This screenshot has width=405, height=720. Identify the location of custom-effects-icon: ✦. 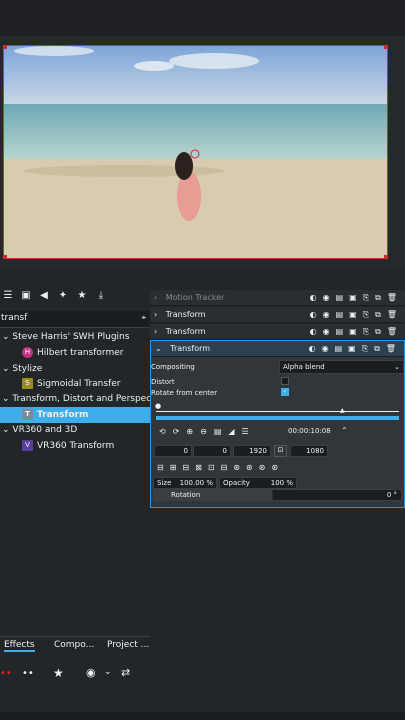
(63, 296).